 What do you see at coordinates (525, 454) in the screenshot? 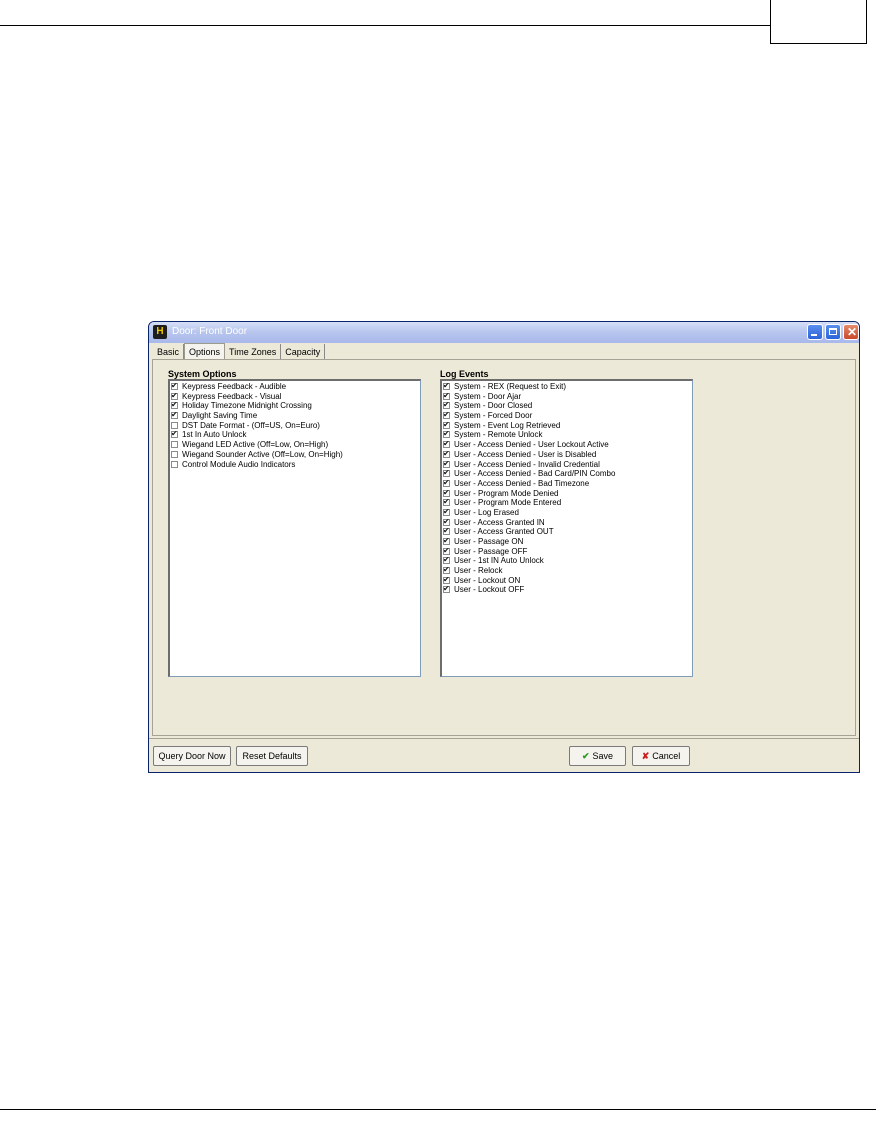
I see `log-event-item-label: User - Access Denied - User is Disabled` at bounding box center [525, 454].